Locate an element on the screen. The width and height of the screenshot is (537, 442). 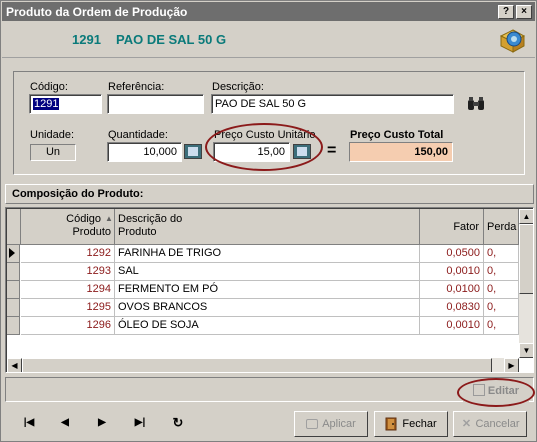
descricao-input: PAO DE SAL 50 G is located at coordinates (332, 104).